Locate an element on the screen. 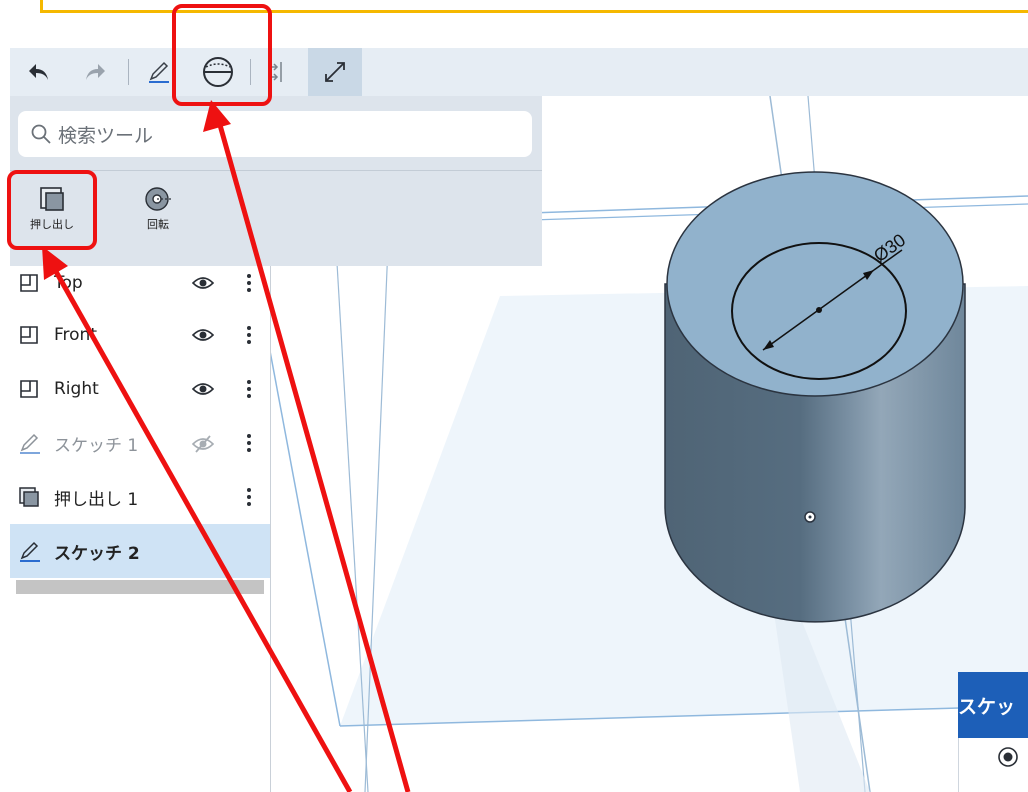  feature-row-top: Top is located at coordinates (140, 283).